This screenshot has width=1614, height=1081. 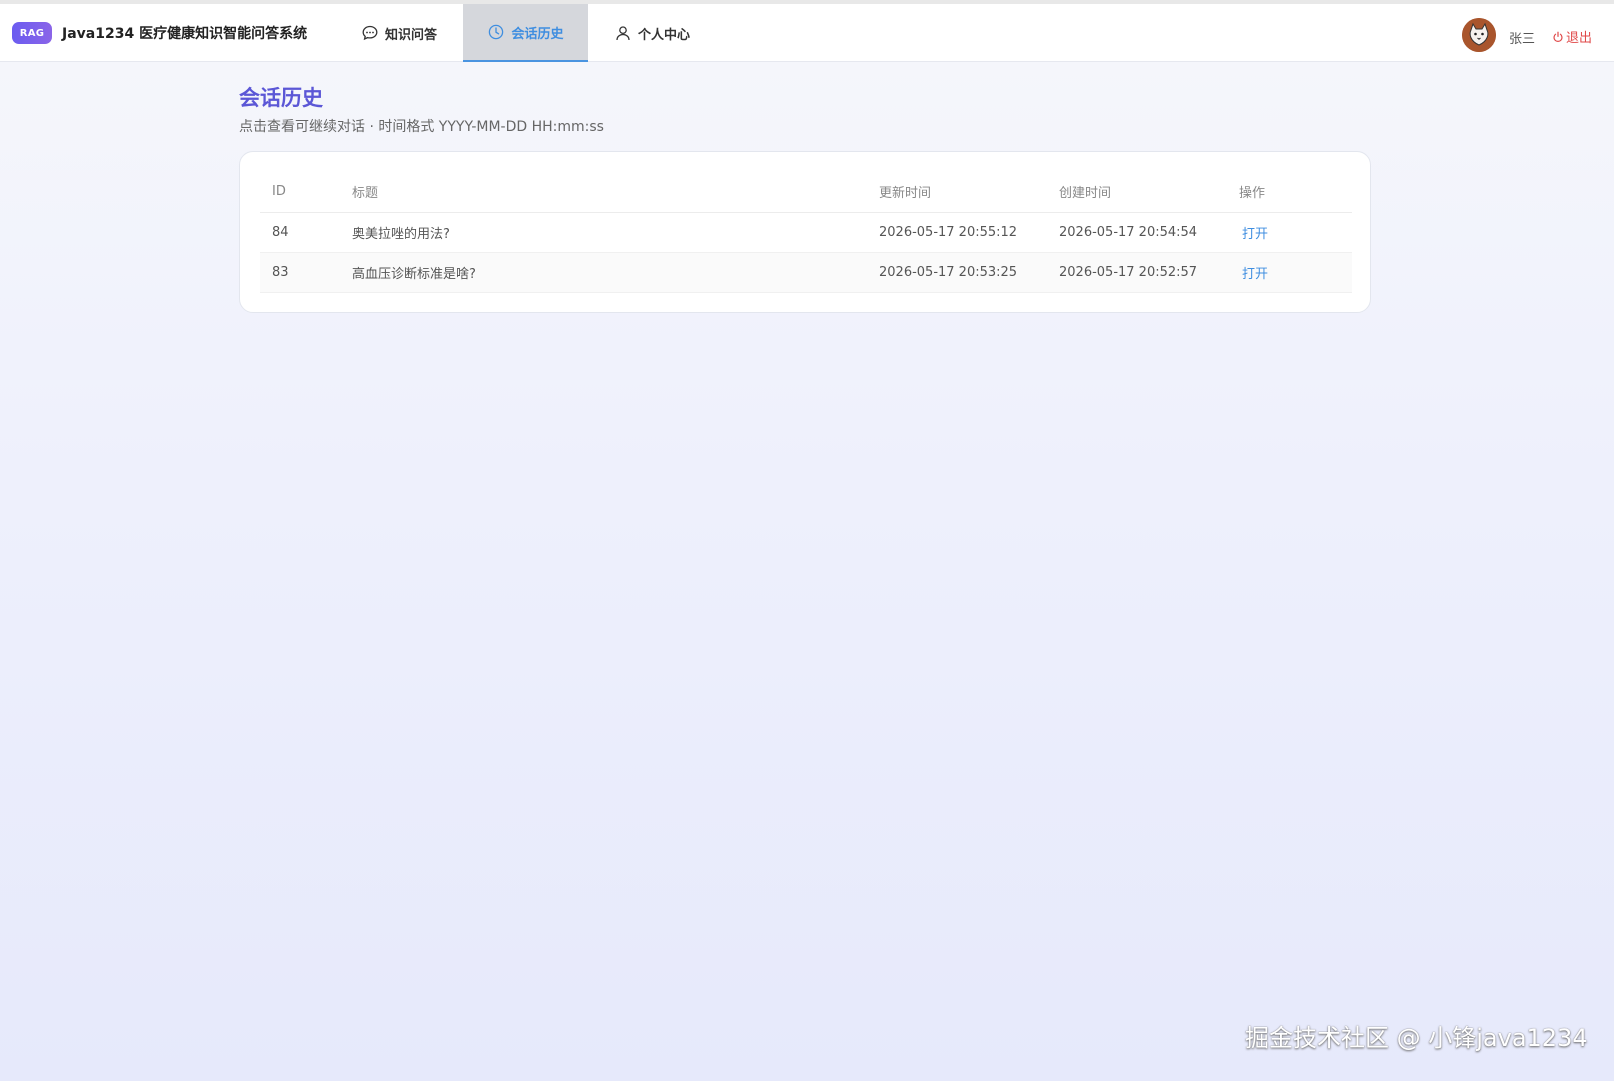 I want to click on logout-label: 退出, so click(x=1579, y=38).